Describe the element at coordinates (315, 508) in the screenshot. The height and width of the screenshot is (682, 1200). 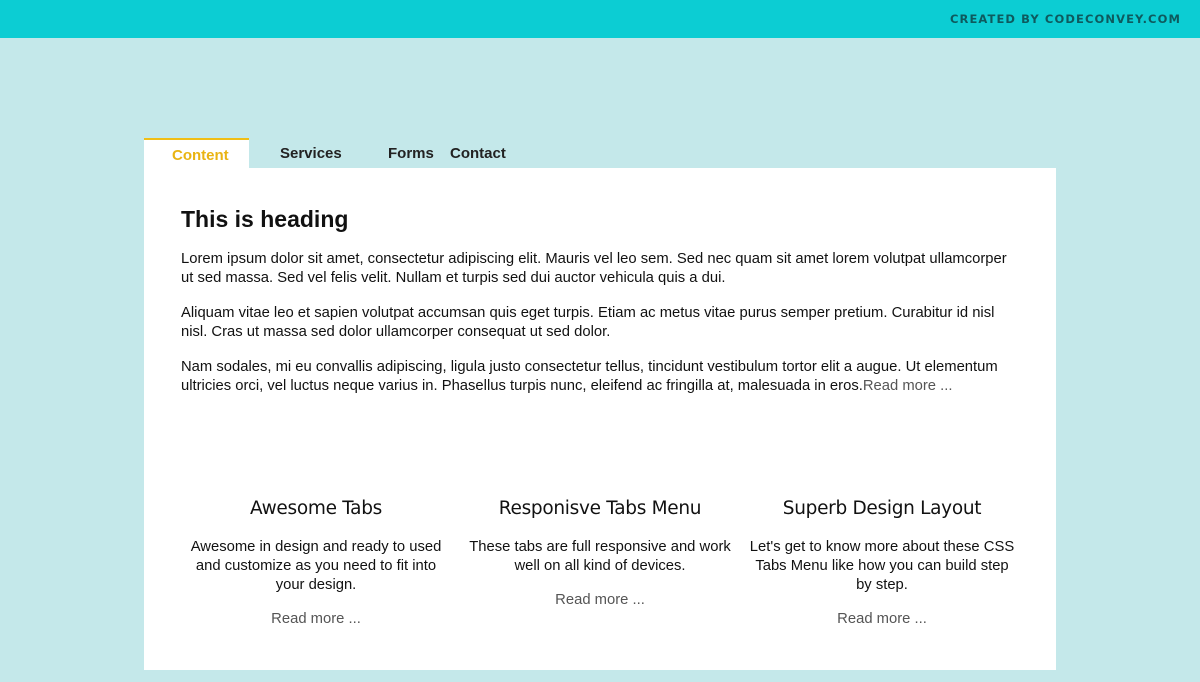
I see `feature-title: Awesome Tabs` at that location.